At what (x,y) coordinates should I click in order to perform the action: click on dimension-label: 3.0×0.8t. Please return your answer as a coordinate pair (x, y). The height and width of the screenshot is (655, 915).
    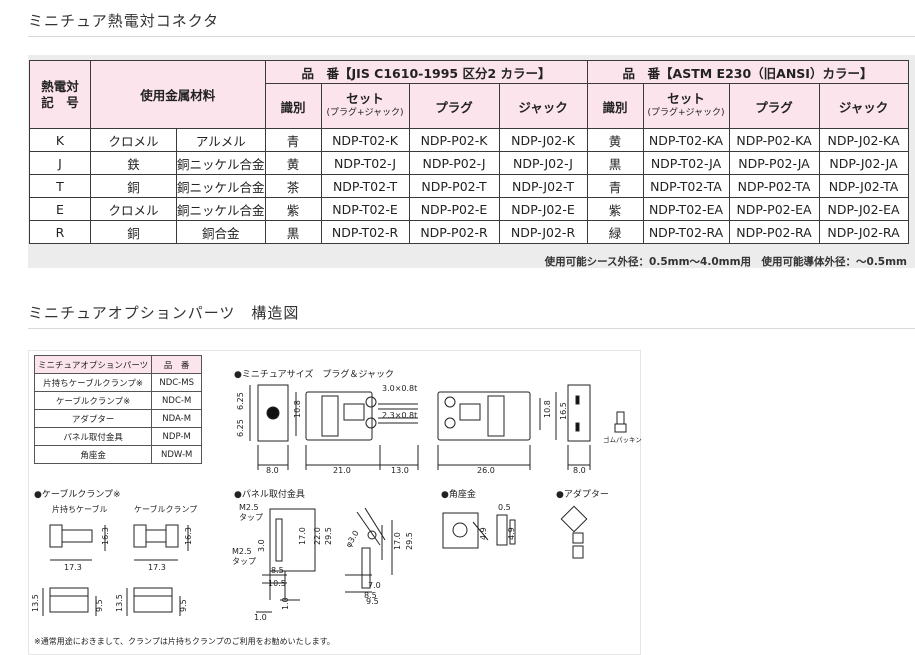
    Looking at the image, I should click on (399, 388).